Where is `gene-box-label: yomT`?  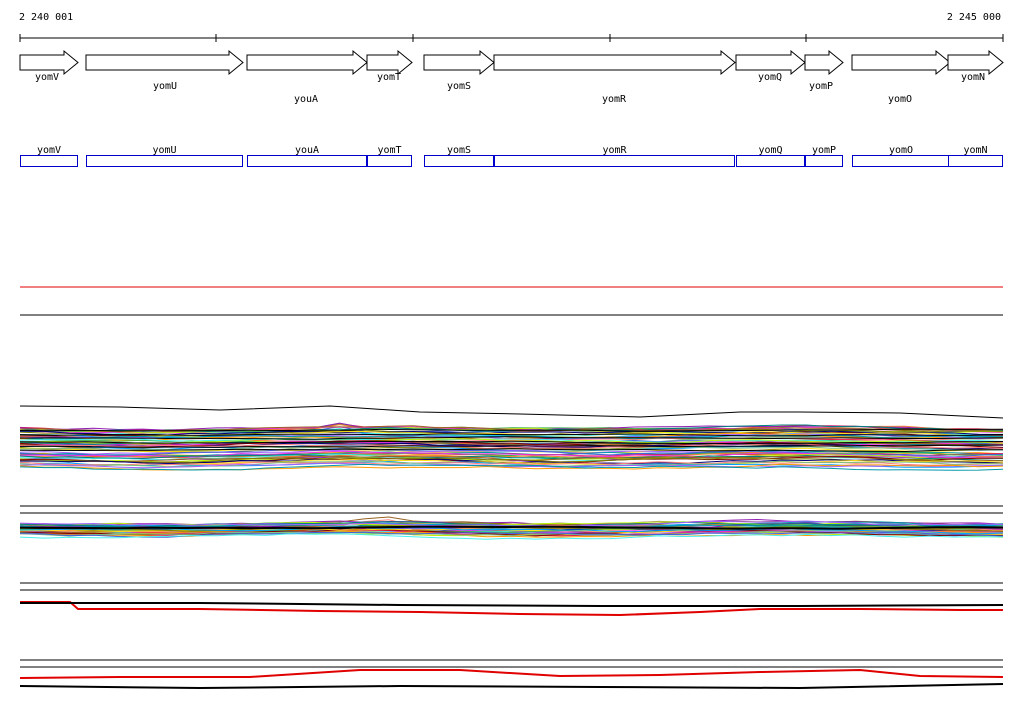
gene-box-label: yomT is located at coordinates (389, 150).